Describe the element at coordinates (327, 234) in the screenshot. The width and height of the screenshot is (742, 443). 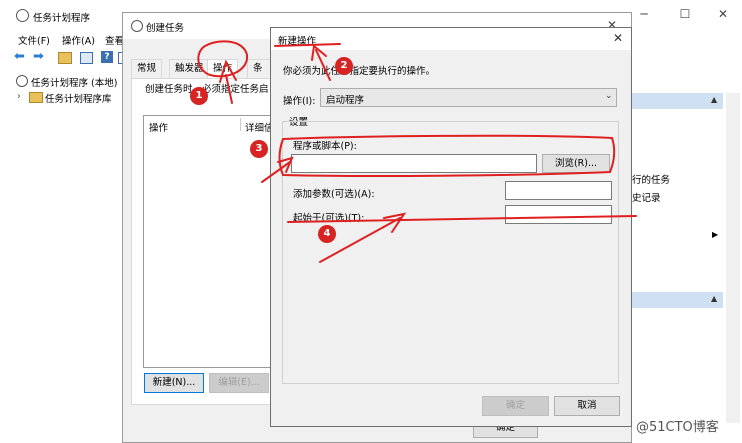
I see `annotation-badge-4: 4` at that location.